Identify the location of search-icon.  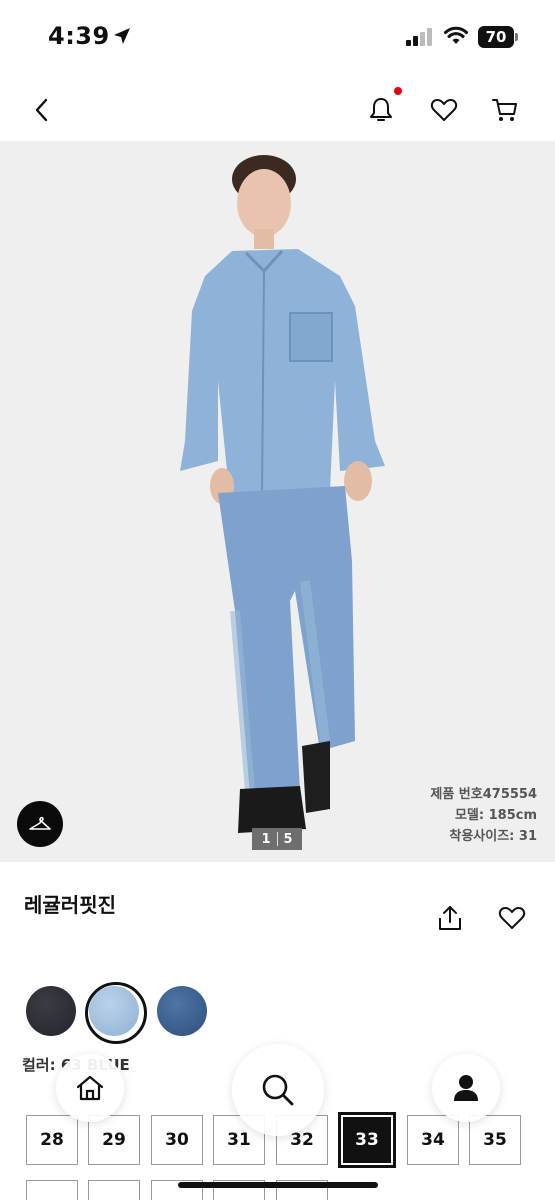
(278, 1090).